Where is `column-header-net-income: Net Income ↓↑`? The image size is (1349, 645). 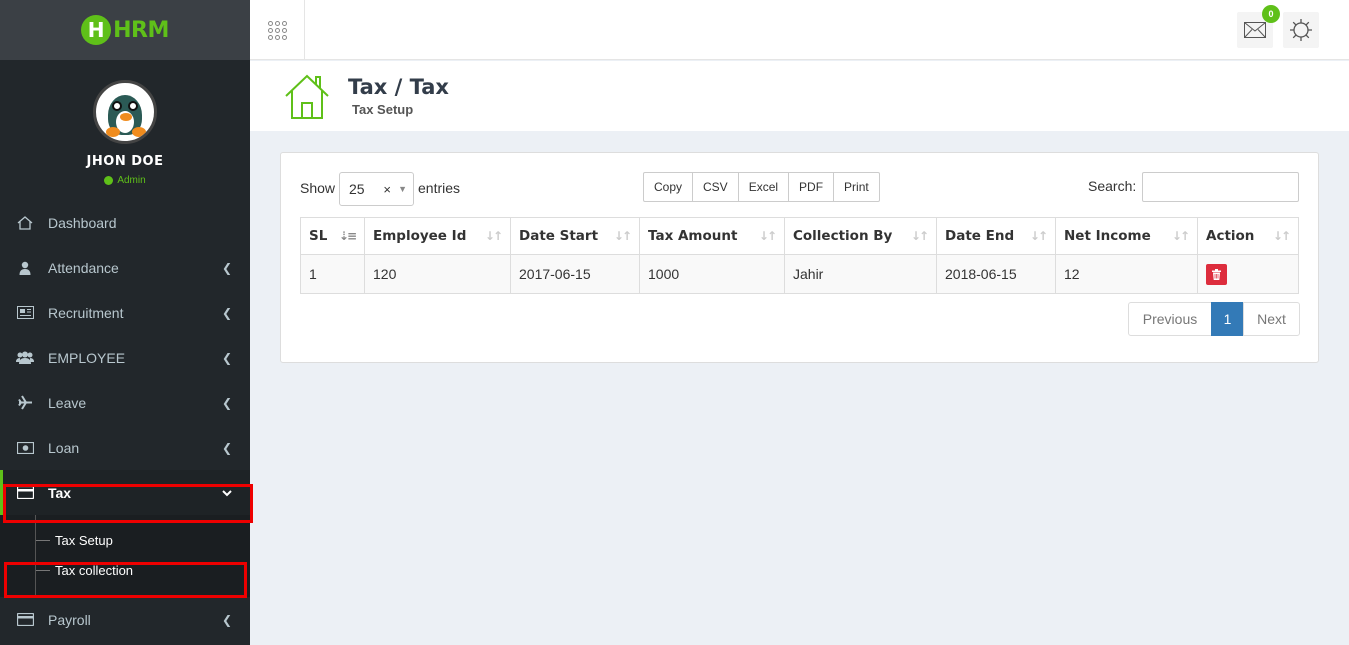
column-header-net-income: Net Income ↓↑ is located at coordinates (1126, 236).